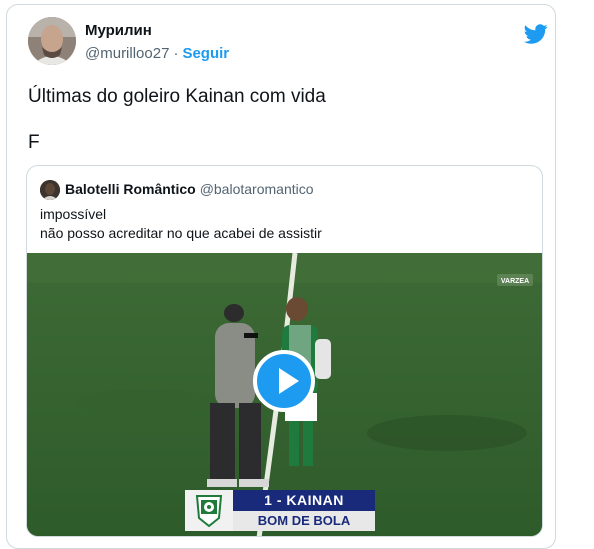  I want to click on quoted-author-avatar, so click(50, 190).